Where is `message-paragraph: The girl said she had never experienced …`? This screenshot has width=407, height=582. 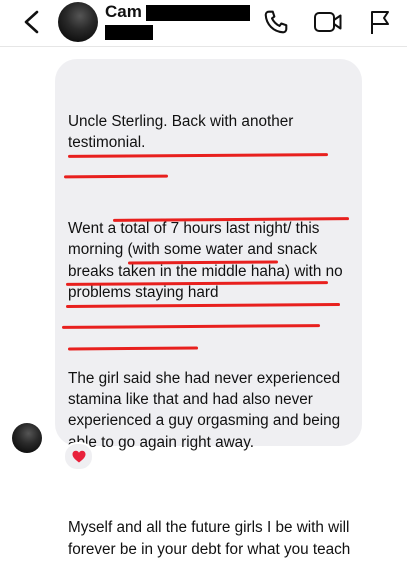
message-paragraph: The girl said she had never experienced … is located at coordinates (206, 410).